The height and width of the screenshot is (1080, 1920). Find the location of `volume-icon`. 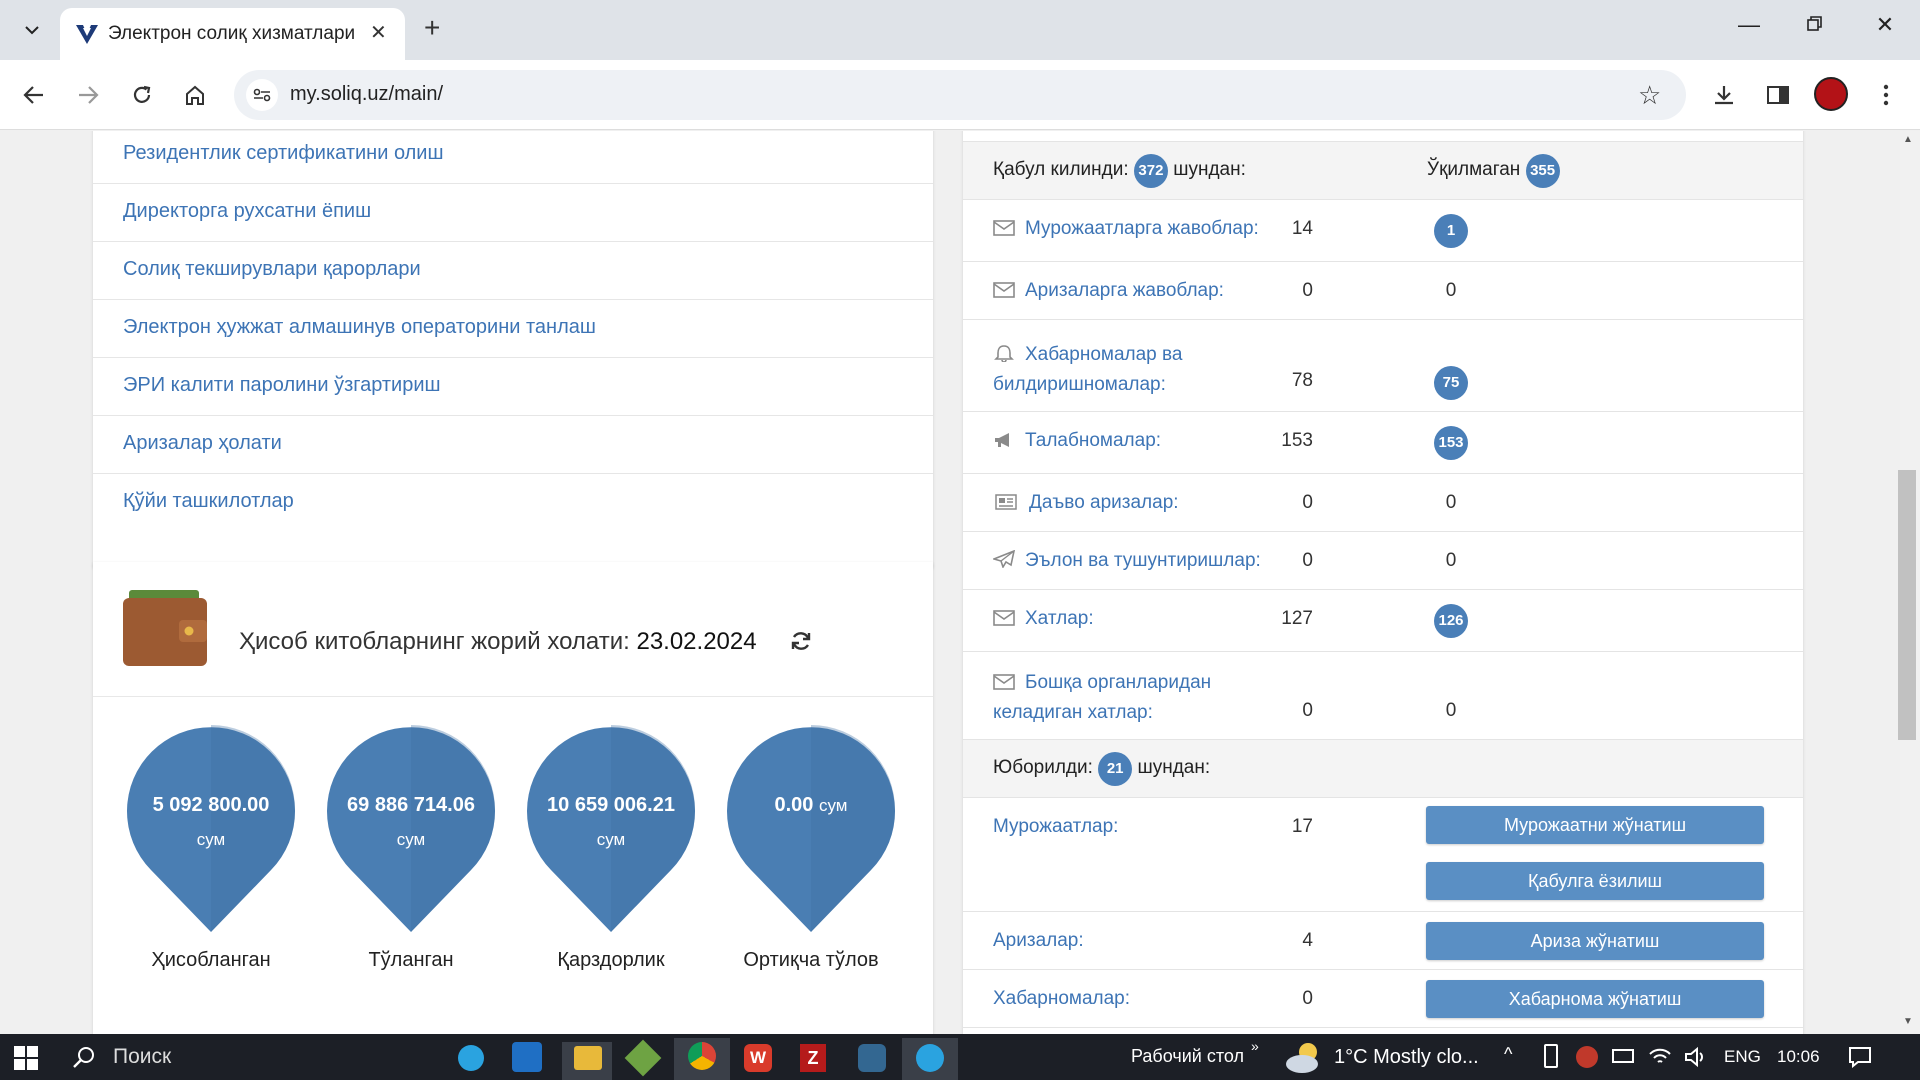

volume-icon is located at coordinates (1695, 1057).